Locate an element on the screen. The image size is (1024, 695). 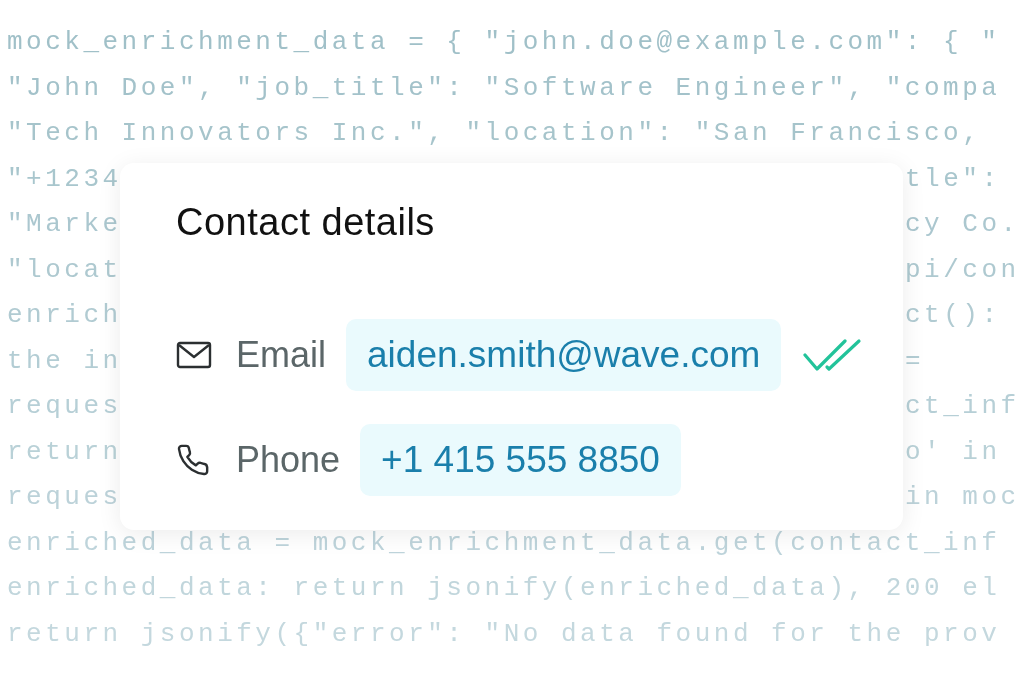
code-text: mock_enrichment_data = { "john.doe@example.com": { " is located at coordinates (504, 43).